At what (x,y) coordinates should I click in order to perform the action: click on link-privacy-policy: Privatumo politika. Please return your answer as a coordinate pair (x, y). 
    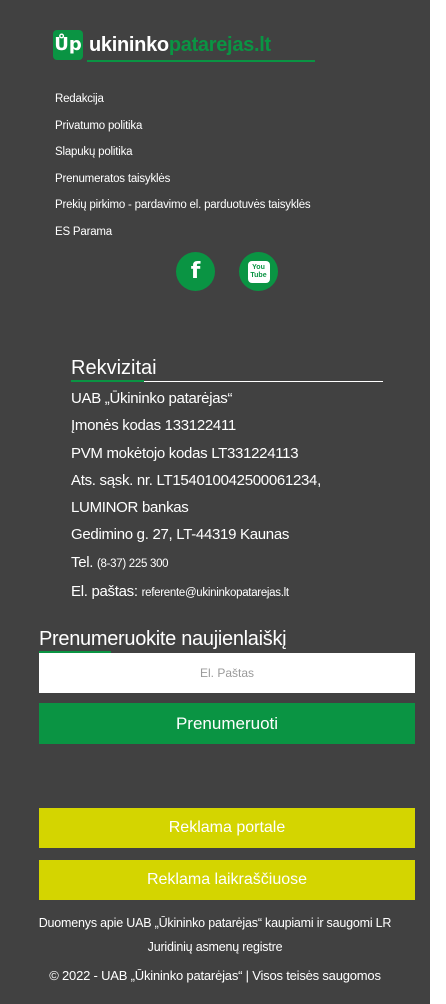
    Looking at the image, I should click on (183, 126).